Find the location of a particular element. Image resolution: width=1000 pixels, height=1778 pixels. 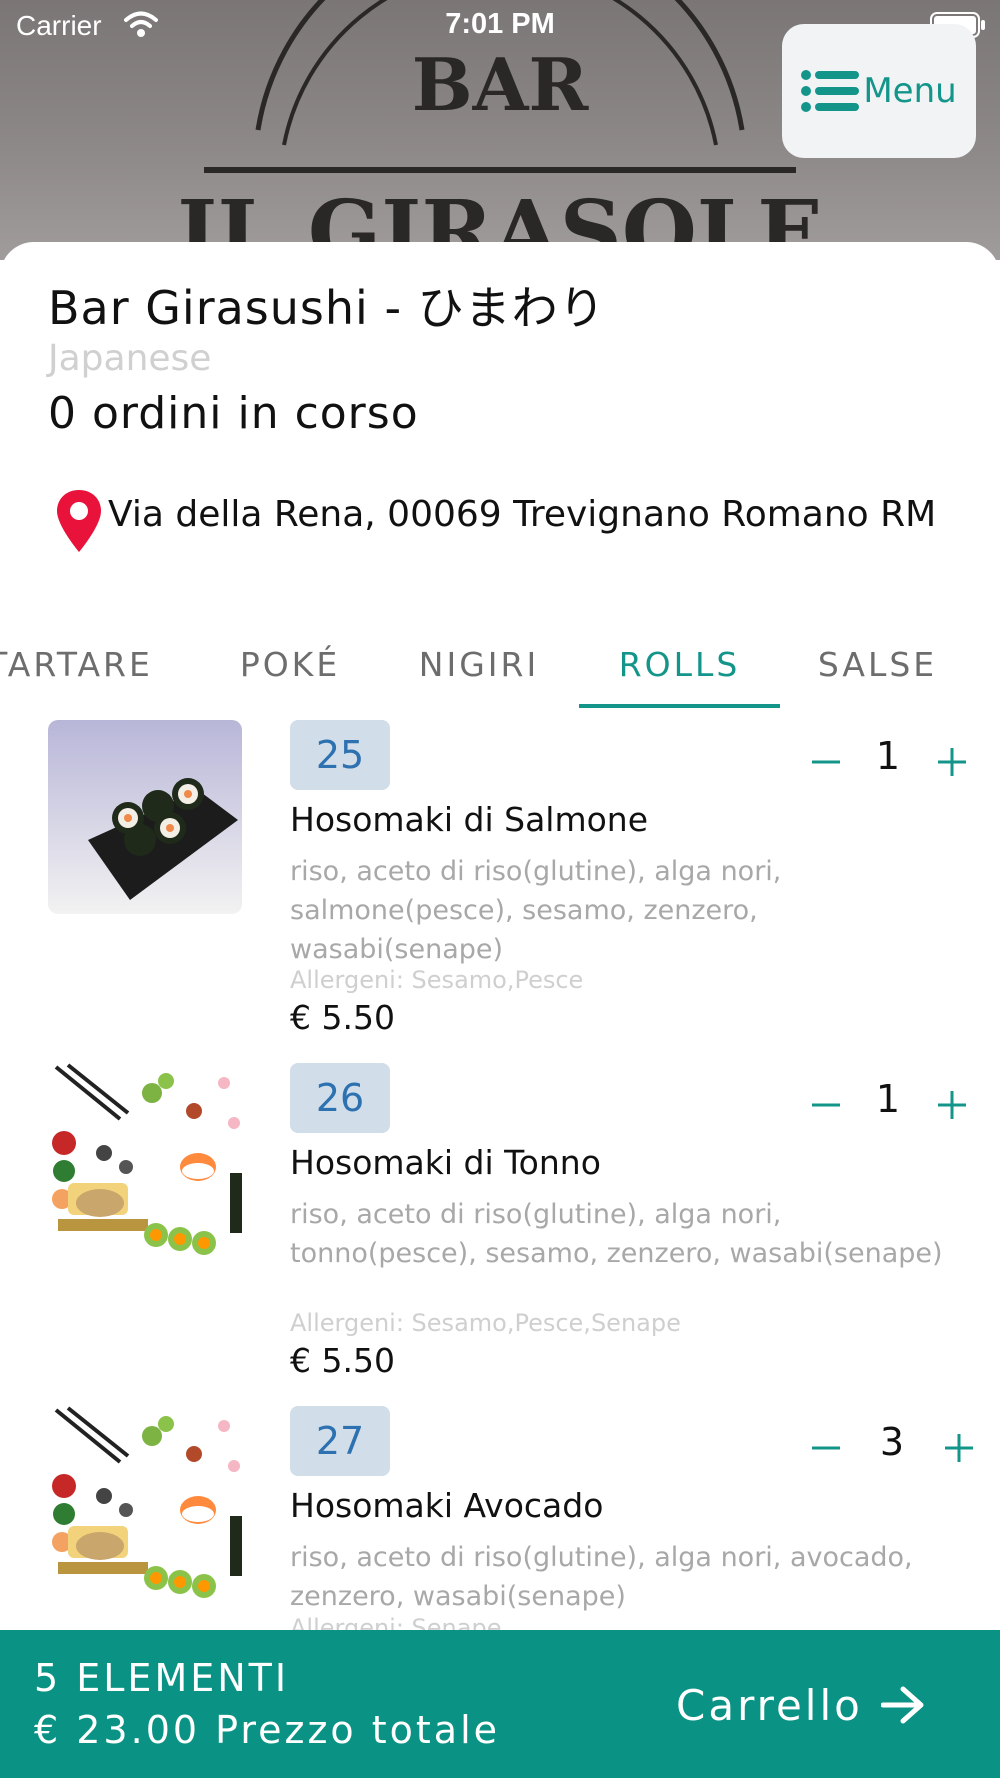

tab-nigiri: NIGIRI is located at coordinates (479, 665).